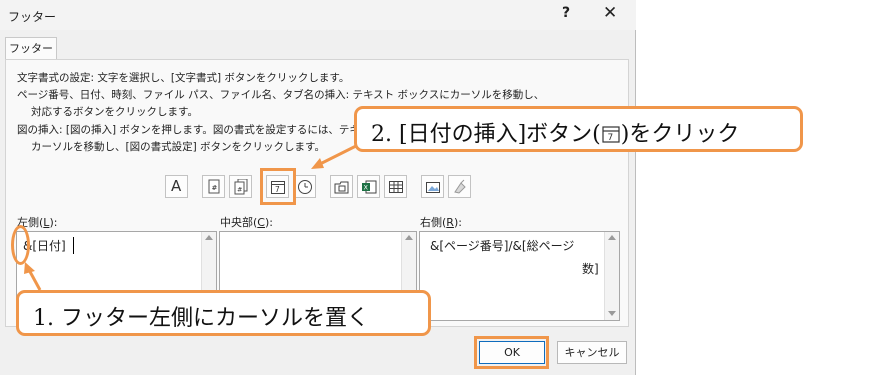 This screenshot has width=885, height=375. I want to click on calendar-icon: 7, so click(611, 134).